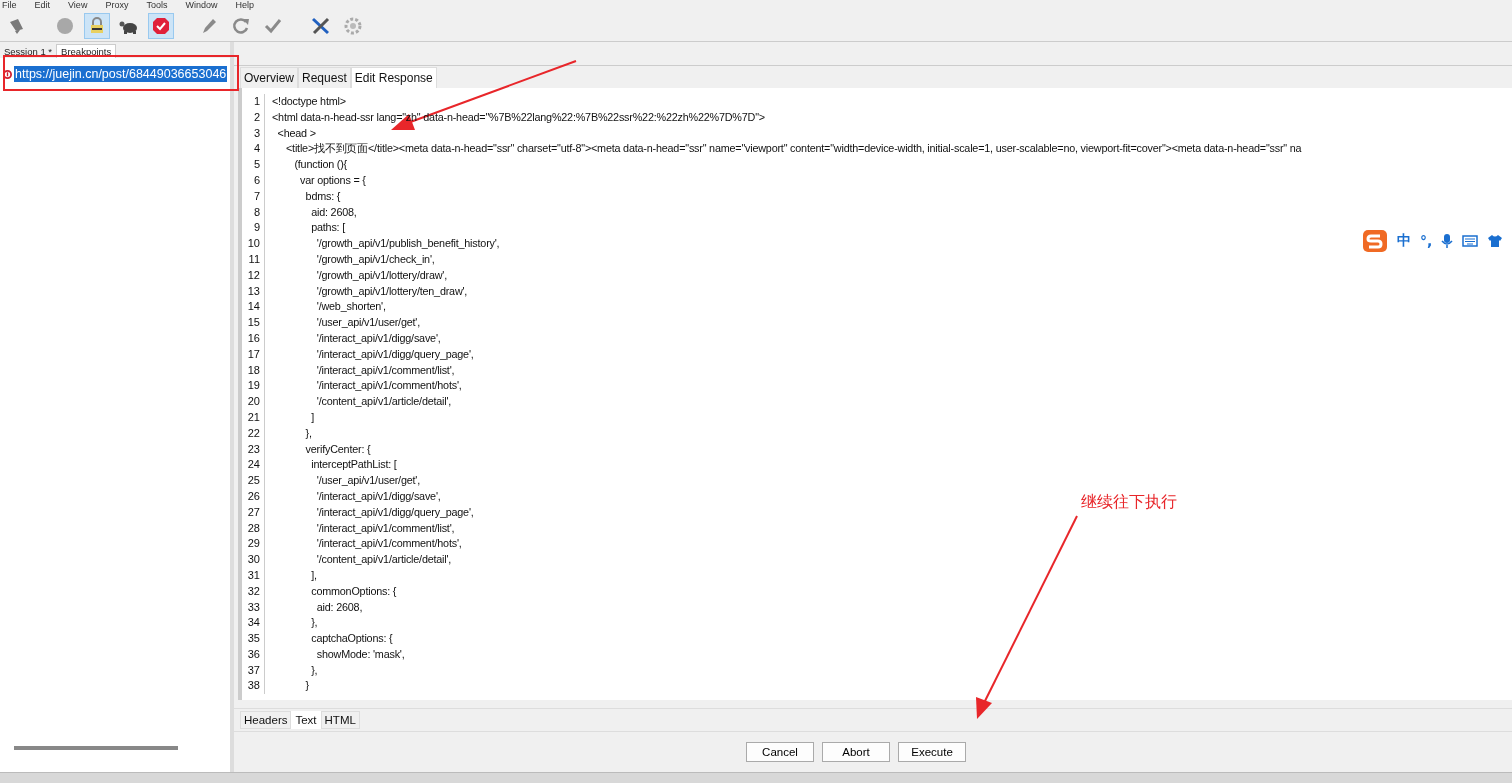 Image resolution: width=1512 pixels, height=783 pixels. I want to click on menu-item: Tools, so click(157, 5).